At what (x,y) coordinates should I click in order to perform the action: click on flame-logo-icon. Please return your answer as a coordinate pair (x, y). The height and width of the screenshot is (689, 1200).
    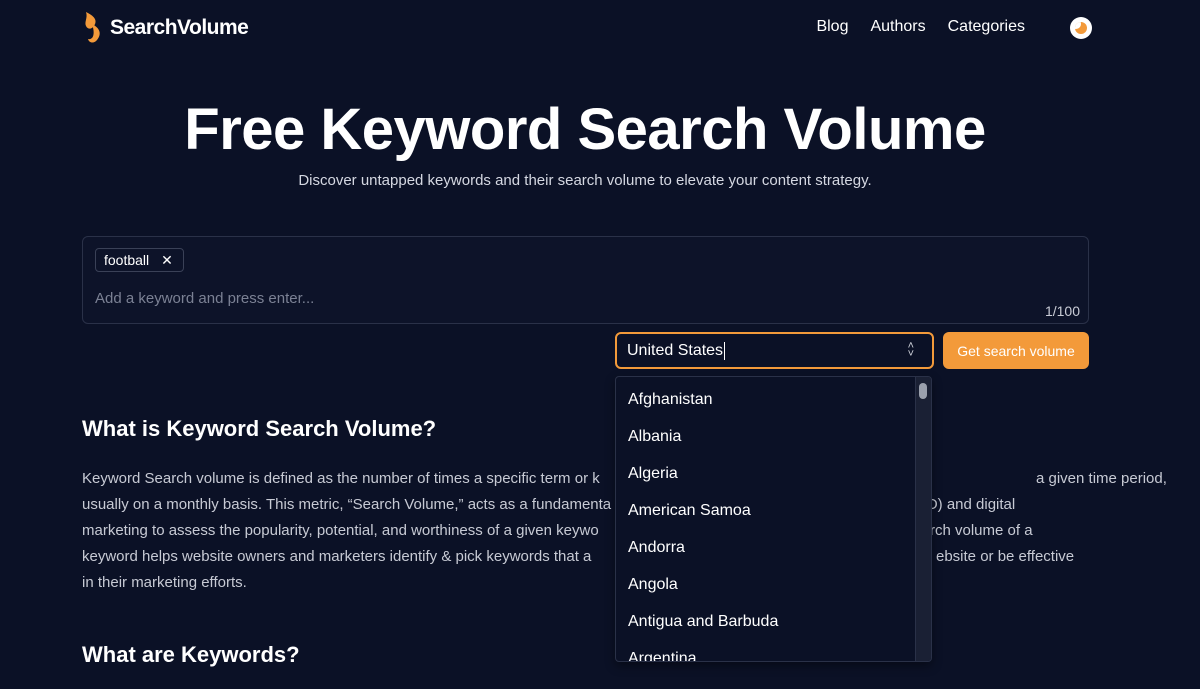
    Looking at the image, I should click on (92, 27).